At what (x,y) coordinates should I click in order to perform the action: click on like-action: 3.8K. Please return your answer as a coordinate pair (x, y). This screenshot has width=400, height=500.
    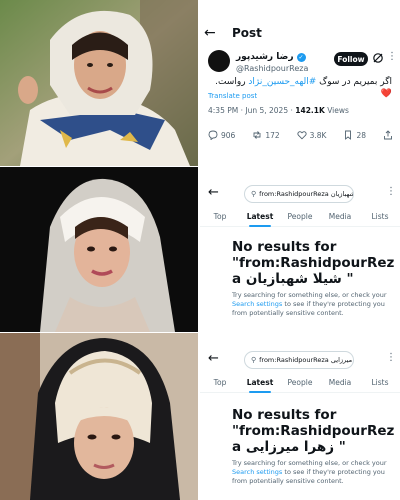
    Looking at the image, I should click on (312, 135).